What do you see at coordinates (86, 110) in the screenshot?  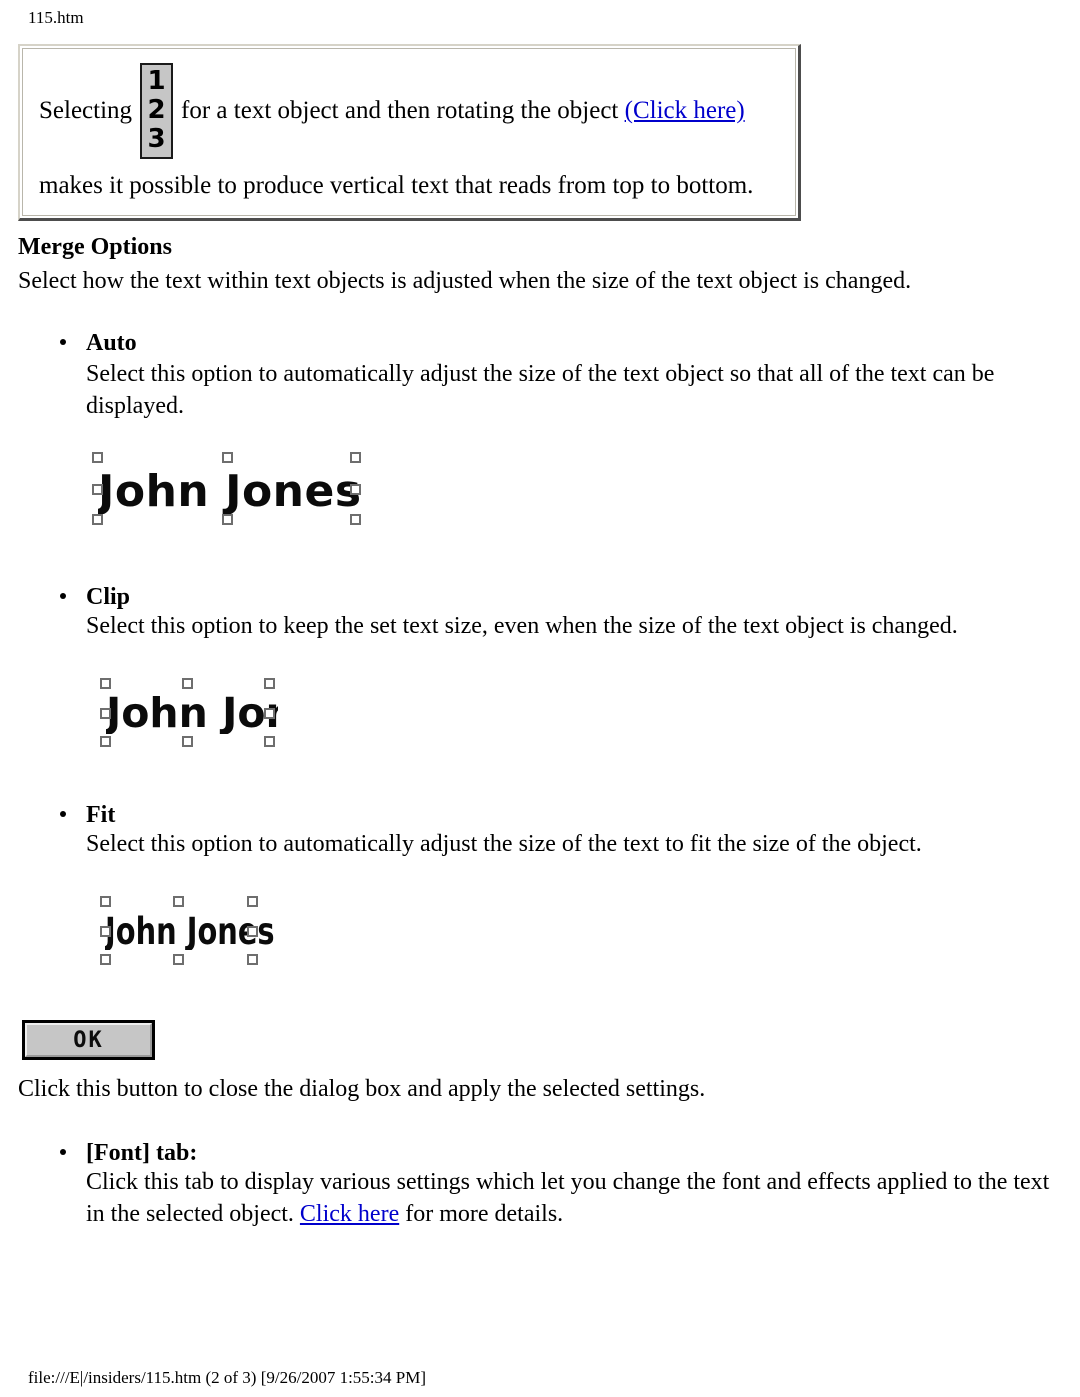 I see `note-text-before-icon: Selecting` at bounding box center [86, 110].